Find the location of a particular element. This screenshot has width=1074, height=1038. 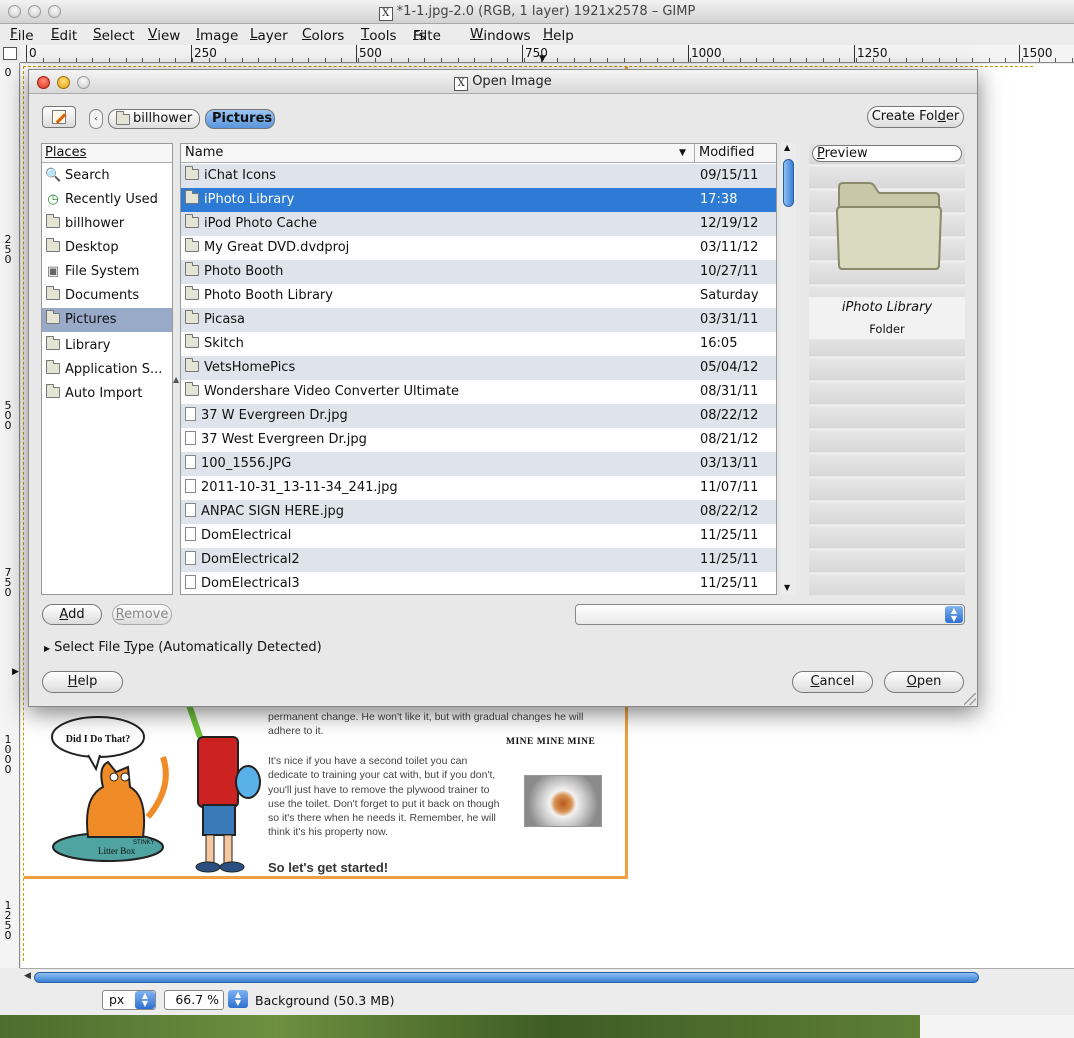

file-row: Photo Booth Library Saturday is located at coordinates (478, 296).